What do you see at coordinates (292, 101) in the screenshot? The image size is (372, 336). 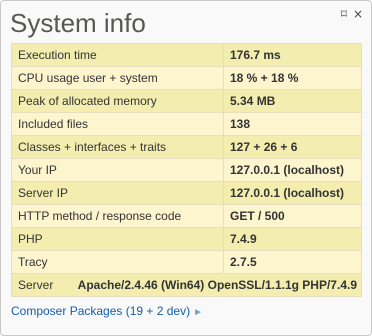 I see `row-value: 5.34 MB` at bounding box center [292, 101].